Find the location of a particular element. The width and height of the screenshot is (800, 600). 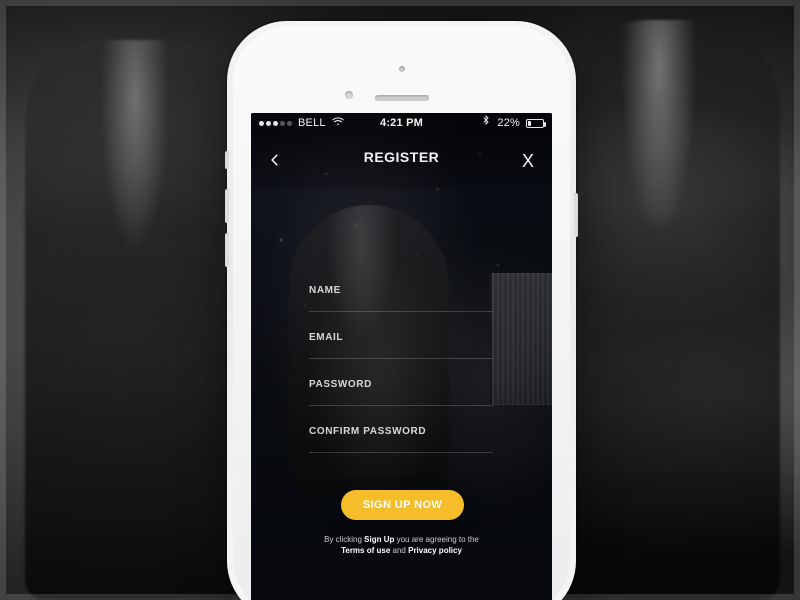

screen-hero-panel is located at coordinates (521, 338).